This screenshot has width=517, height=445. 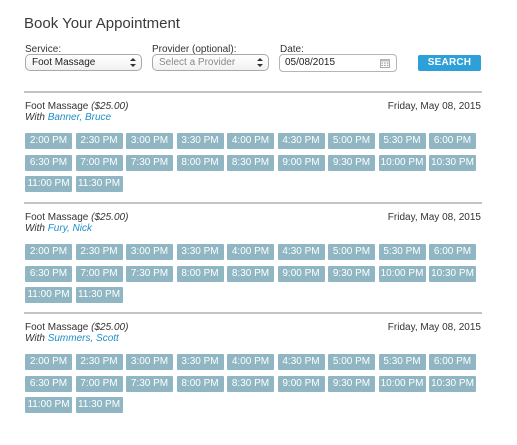 What do you see at coordinates (385, 63) in the screenshot?
I see `calendar-icon` at bounding box center [385, 63].